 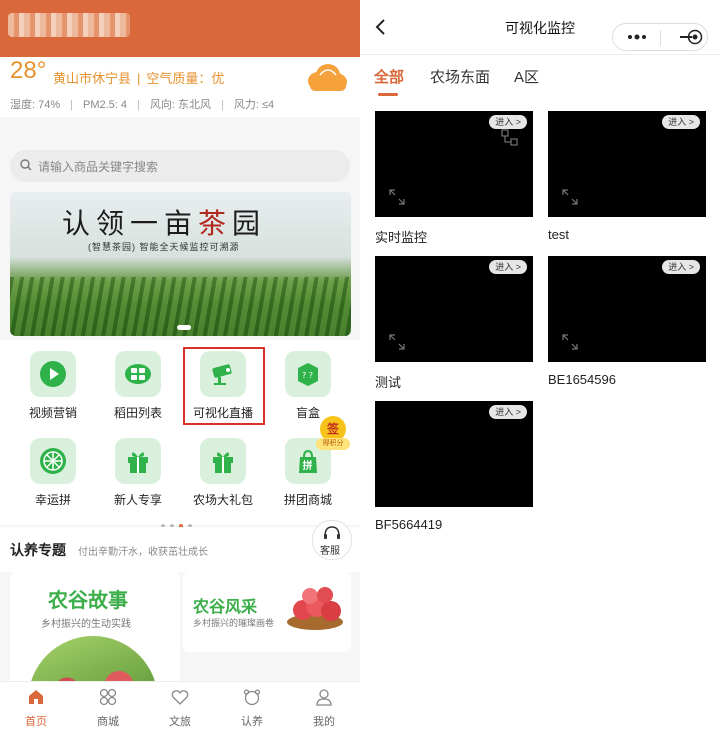 I want to click on weather-details: 湿度: 74% | PM2.5: 4 | 风向: 东北风 | 风力: ≤4, so click(x=142, y=105).